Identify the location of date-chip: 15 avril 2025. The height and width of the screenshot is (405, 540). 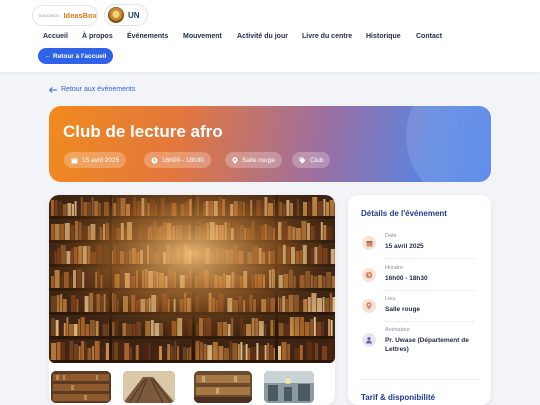
(95, 160).